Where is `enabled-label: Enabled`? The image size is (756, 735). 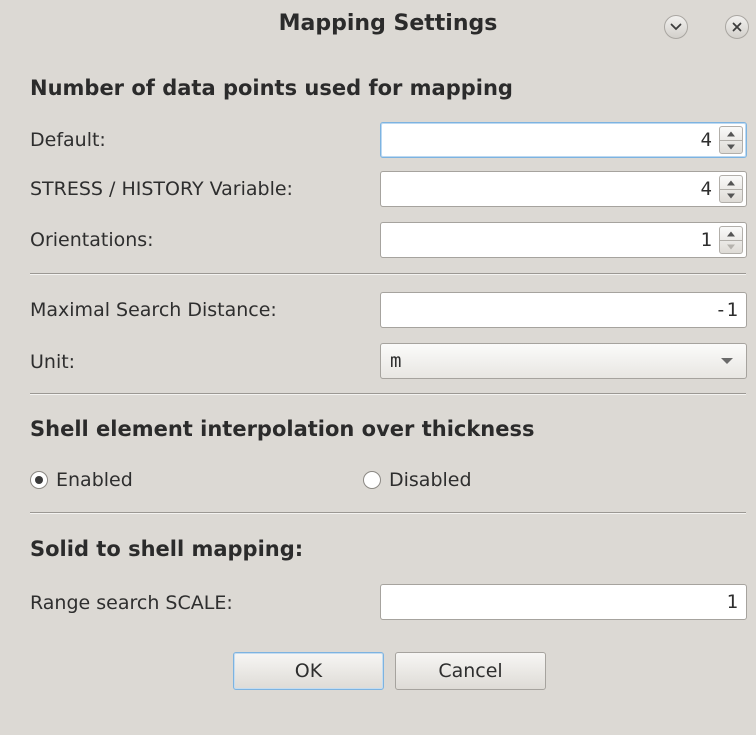
enabled-label: Enabled is located at coordinates (94, 480).